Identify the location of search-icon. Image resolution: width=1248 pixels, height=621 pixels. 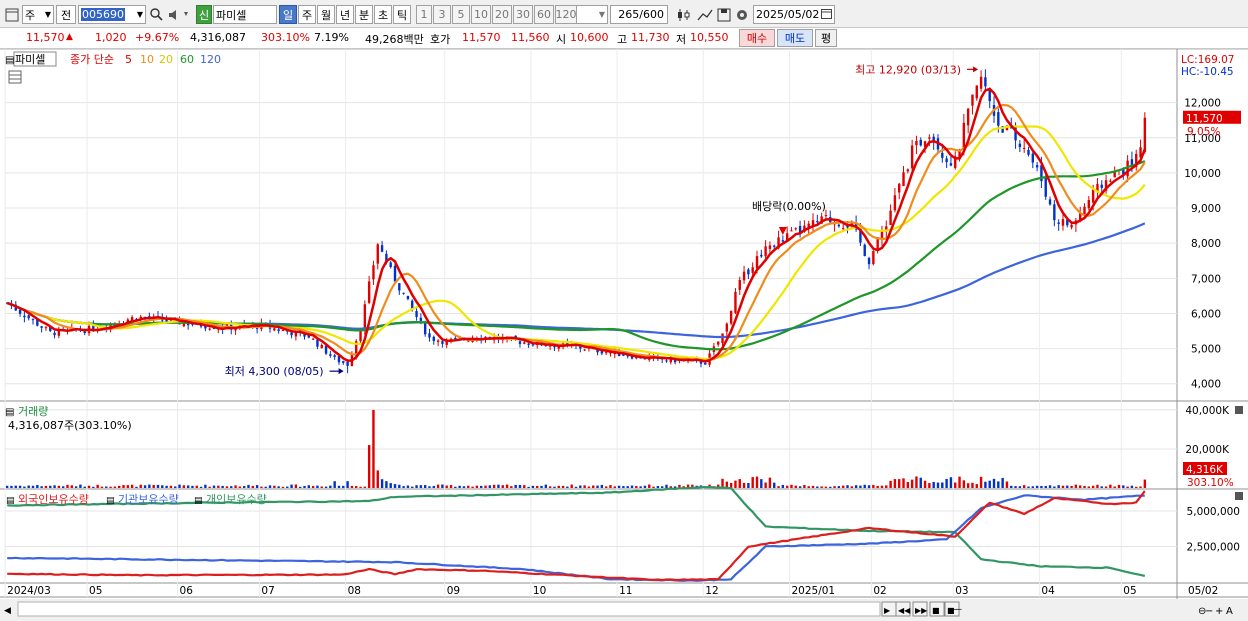
(156, 14).